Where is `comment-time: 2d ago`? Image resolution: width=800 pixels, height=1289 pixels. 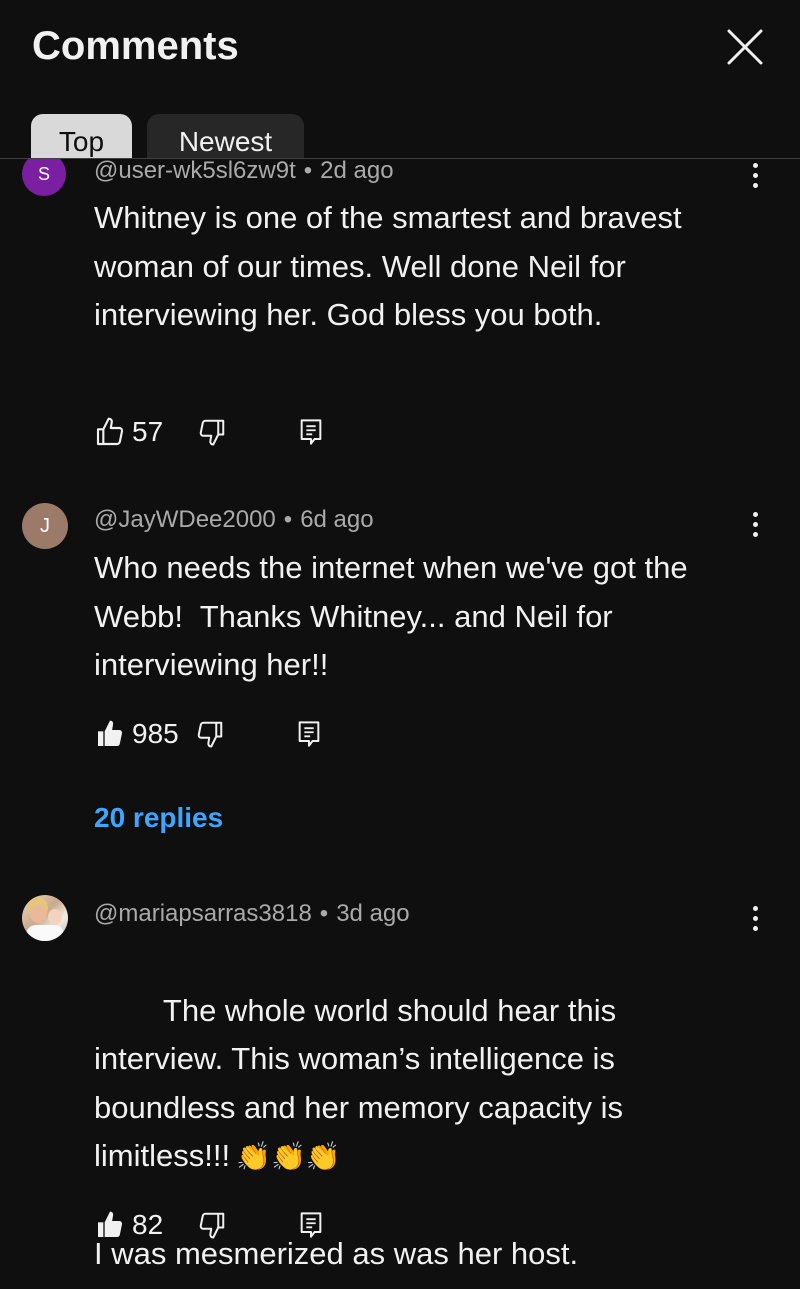
comment-time: 2d ago is located at coordinates (357, 170).